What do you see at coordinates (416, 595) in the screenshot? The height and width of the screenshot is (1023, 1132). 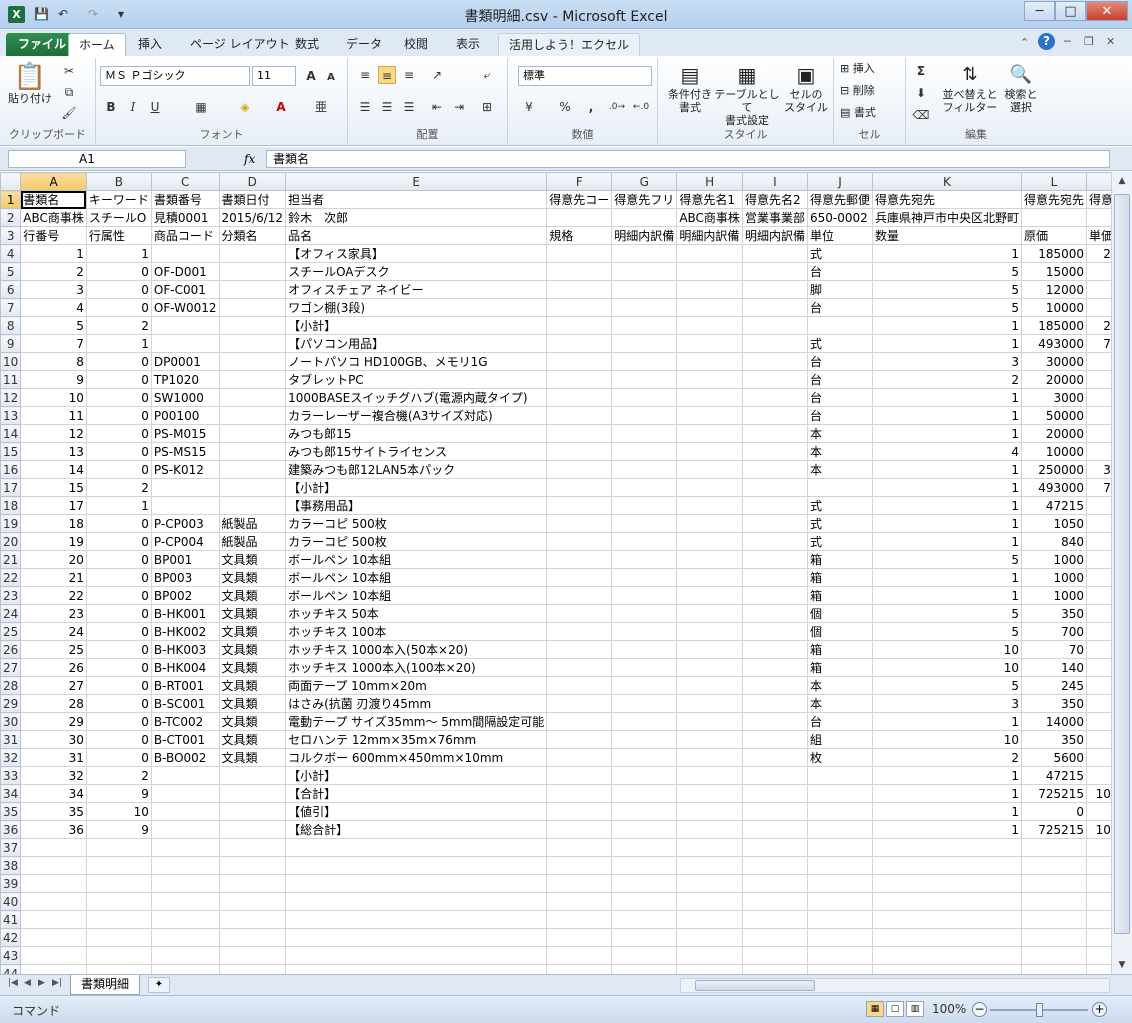 I see `cell: ボールペン 10本組` at bounding box center [416, 595].